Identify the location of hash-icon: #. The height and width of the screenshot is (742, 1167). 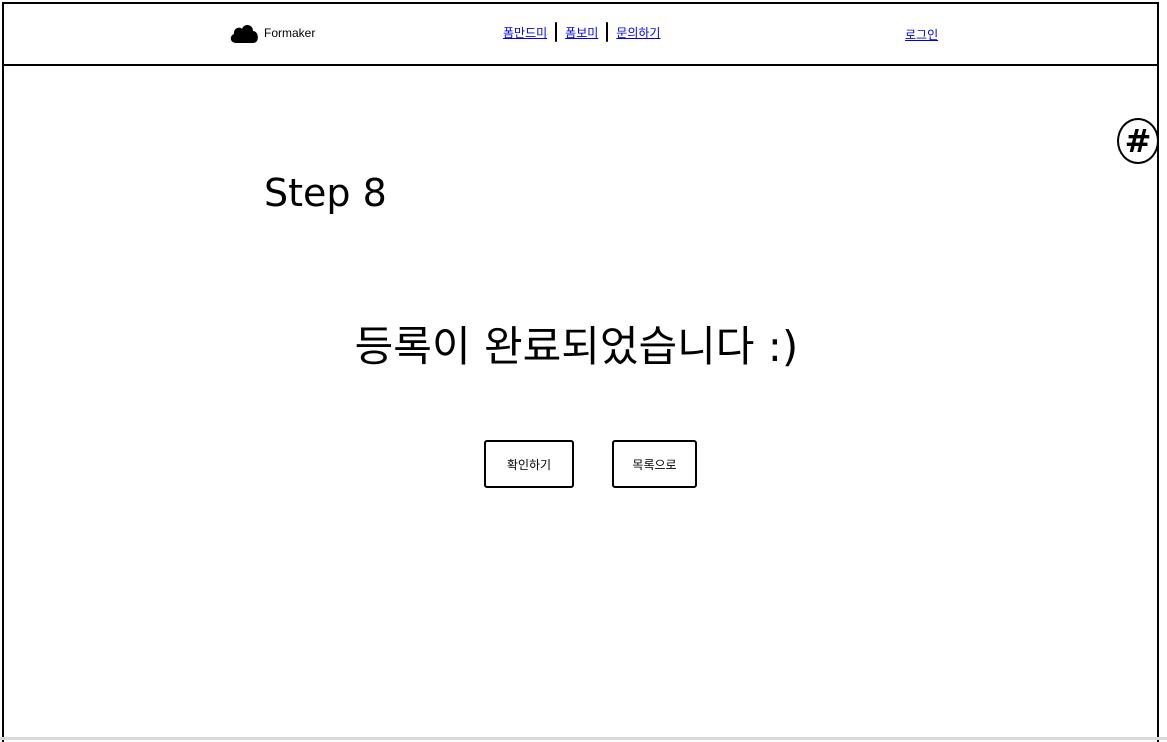
(1138, 141).